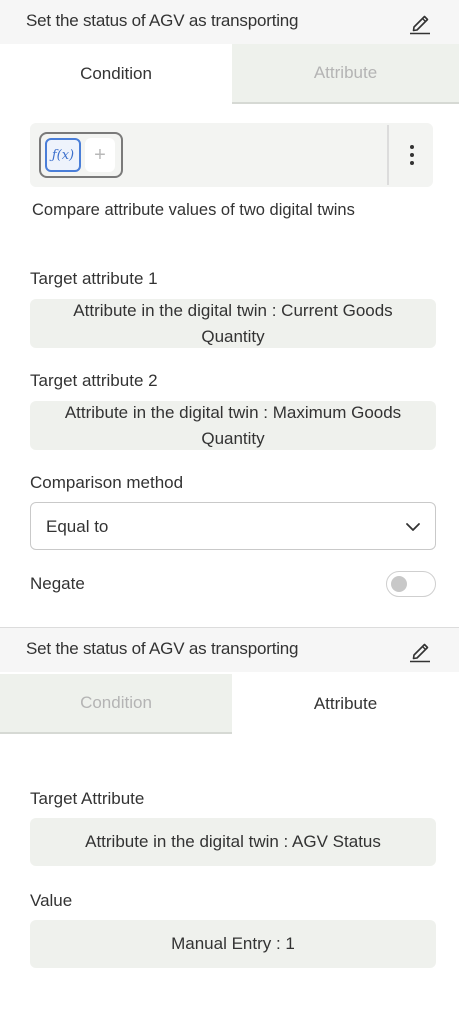  What do you see at coordinates (411, 584) in the screenshot?
I see `negate-toggle` at bounding box center [411, 584].